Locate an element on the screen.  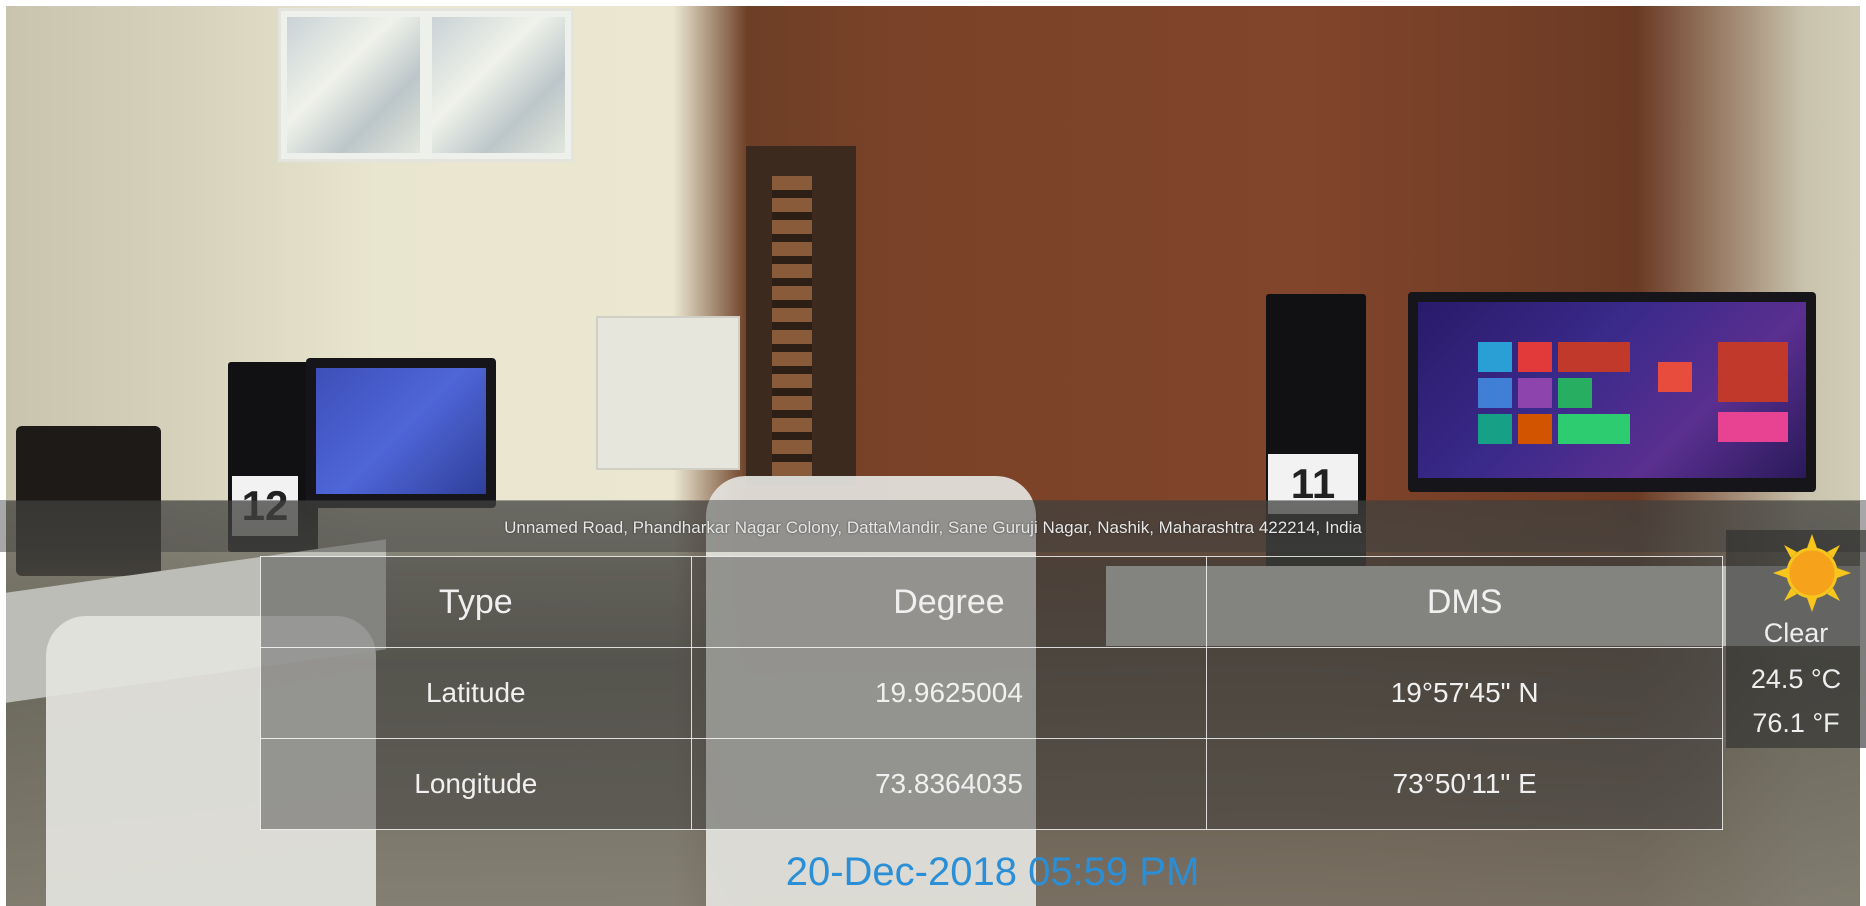
header-type: Type is located at coordinates (476, 602).